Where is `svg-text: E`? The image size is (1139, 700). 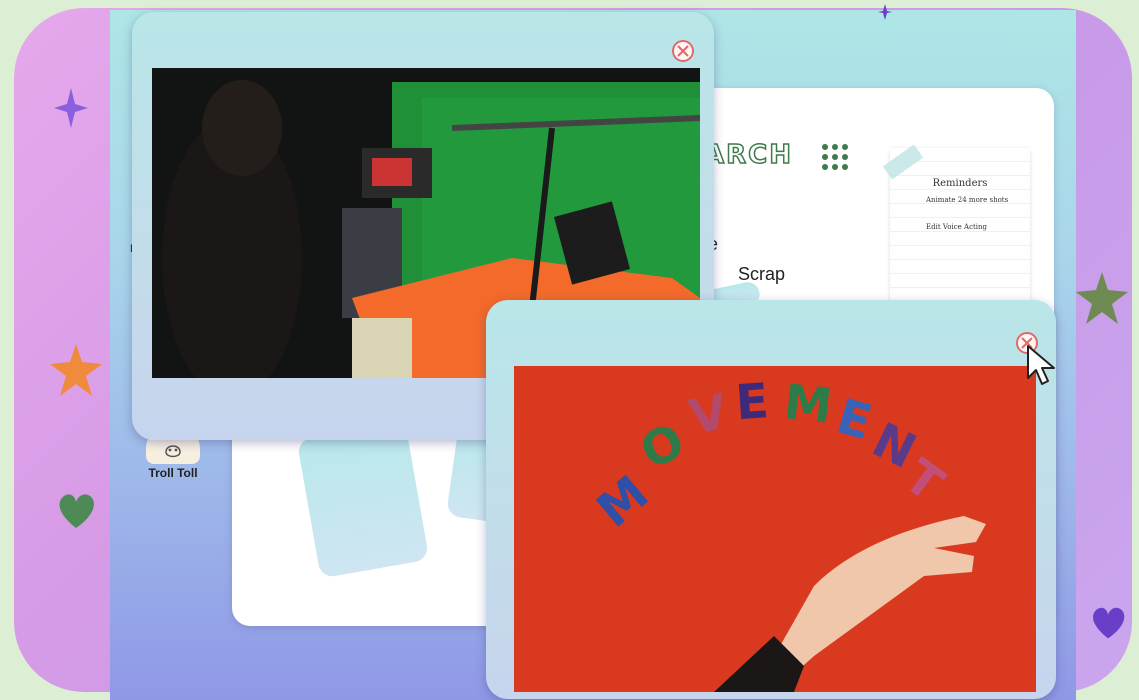
svg-text: E is located at coordinates (752, 402).